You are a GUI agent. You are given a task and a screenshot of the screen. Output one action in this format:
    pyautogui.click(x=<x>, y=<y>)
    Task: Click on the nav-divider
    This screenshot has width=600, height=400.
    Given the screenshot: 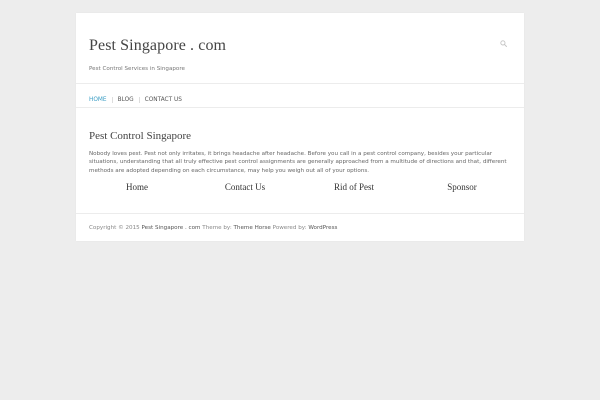 What is the action you would take?
    pyautogui.click(x=300, y=107)
    